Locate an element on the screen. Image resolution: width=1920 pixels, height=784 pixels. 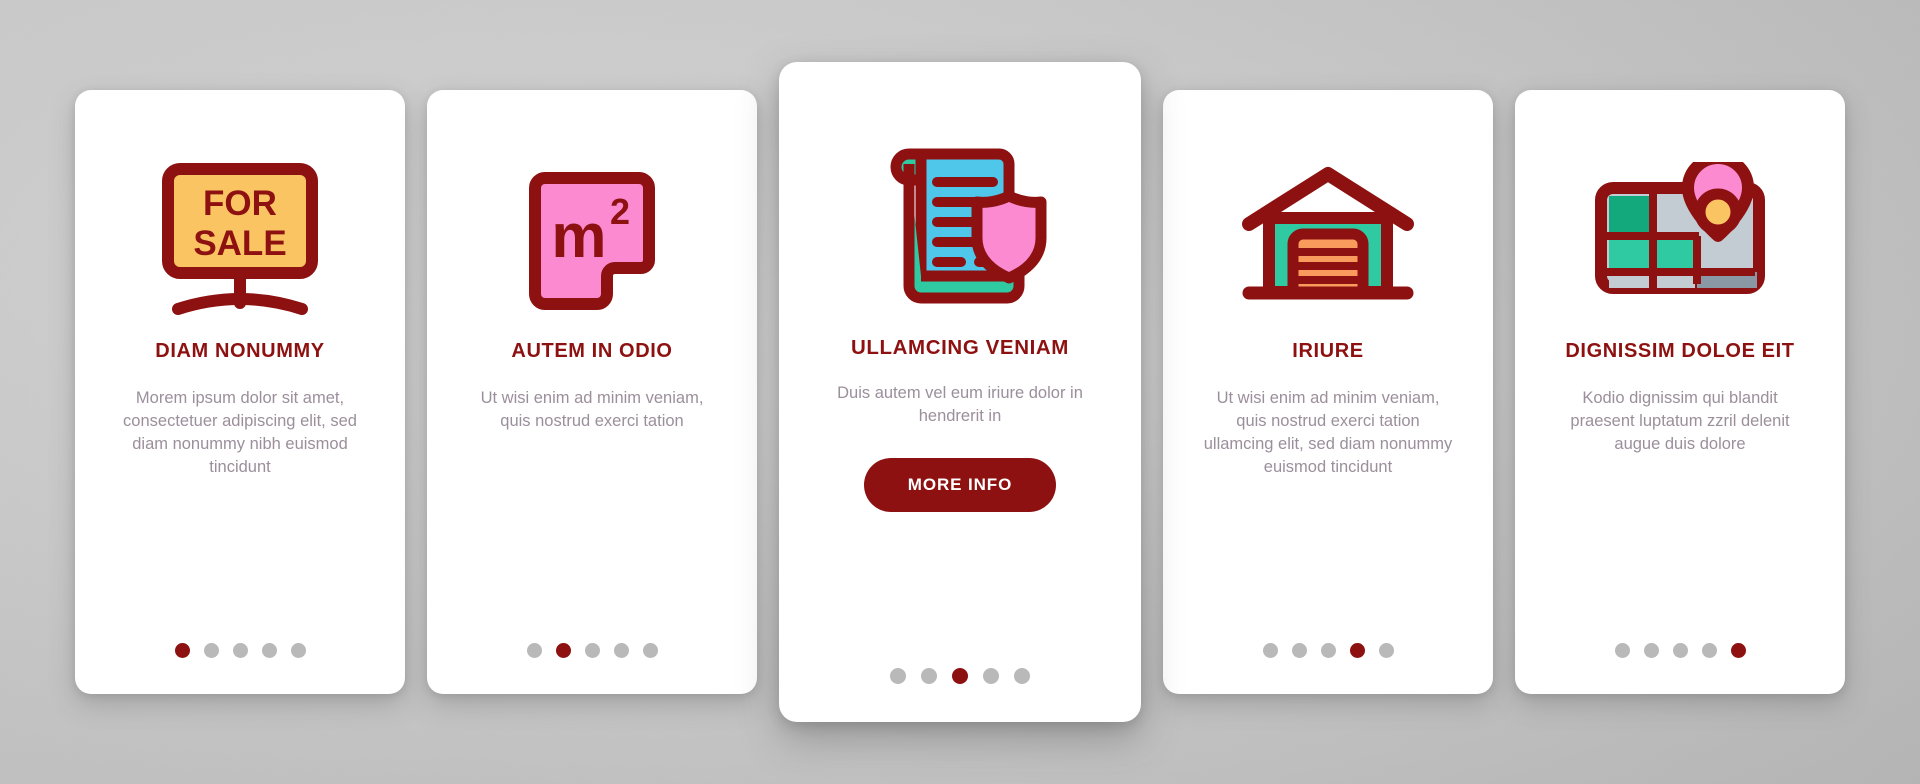
garage-house-icon is located at coordinates (1328, 237).